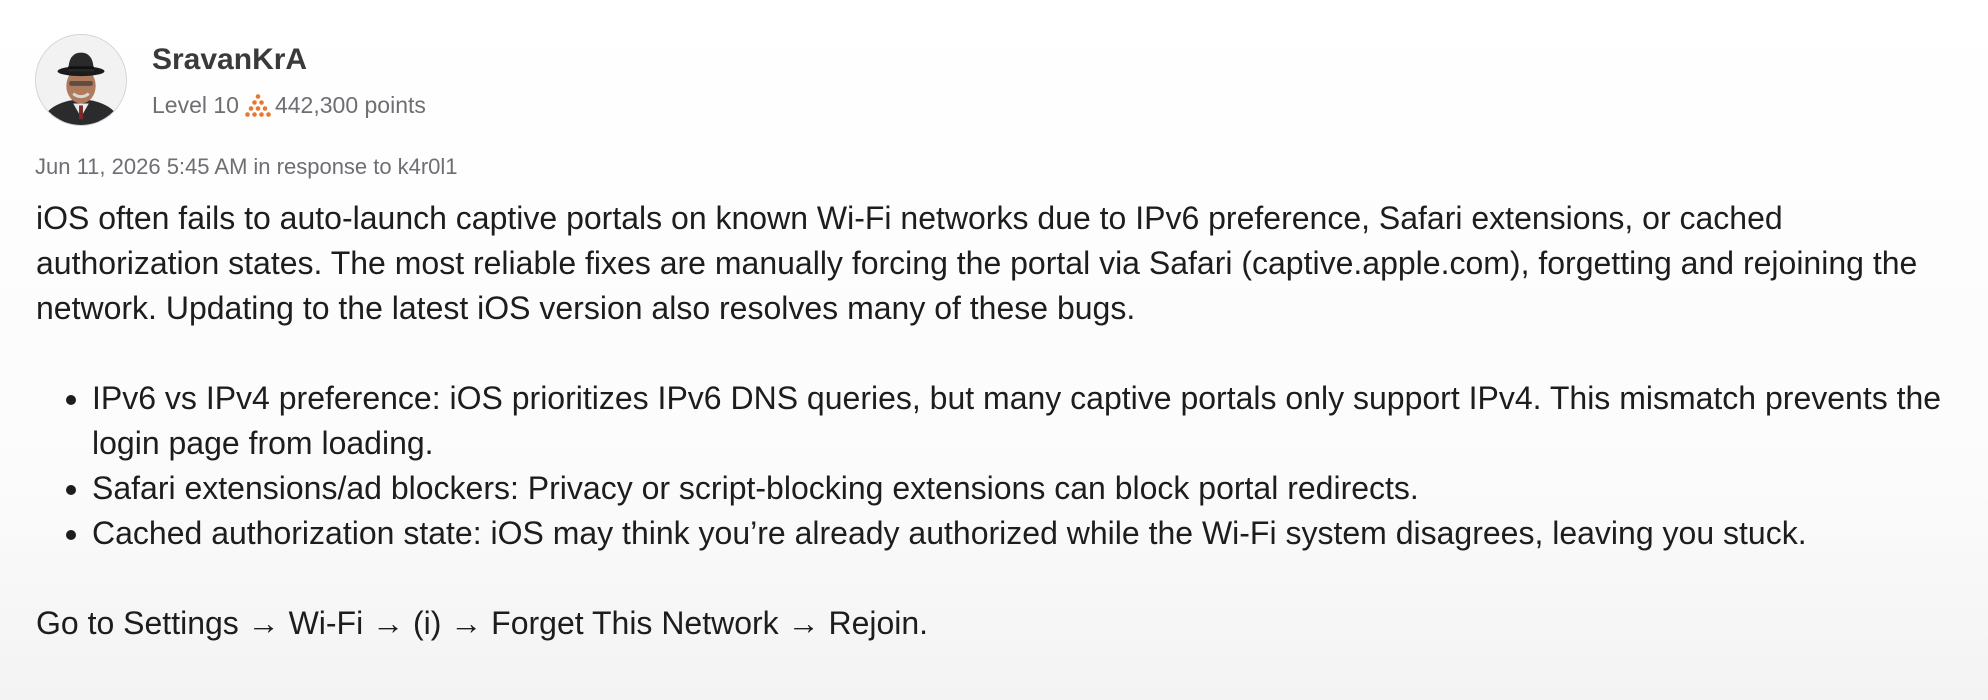  I want to click on avatar-image, so click(81, 80).